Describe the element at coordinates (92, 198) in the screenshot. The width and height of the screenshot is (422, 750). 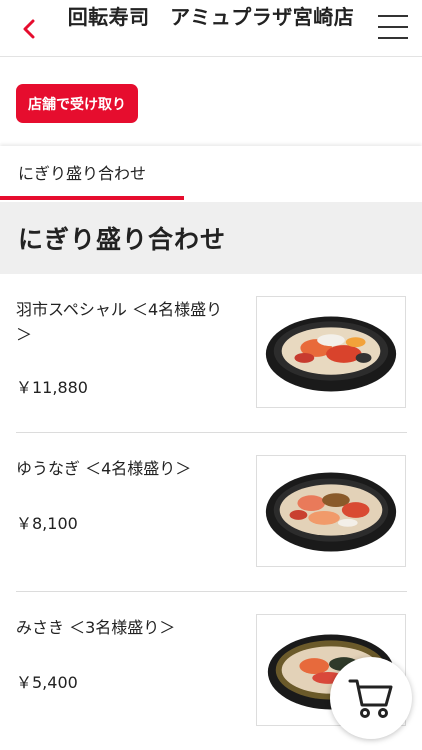
I see `active-tab-indicator` at that location.